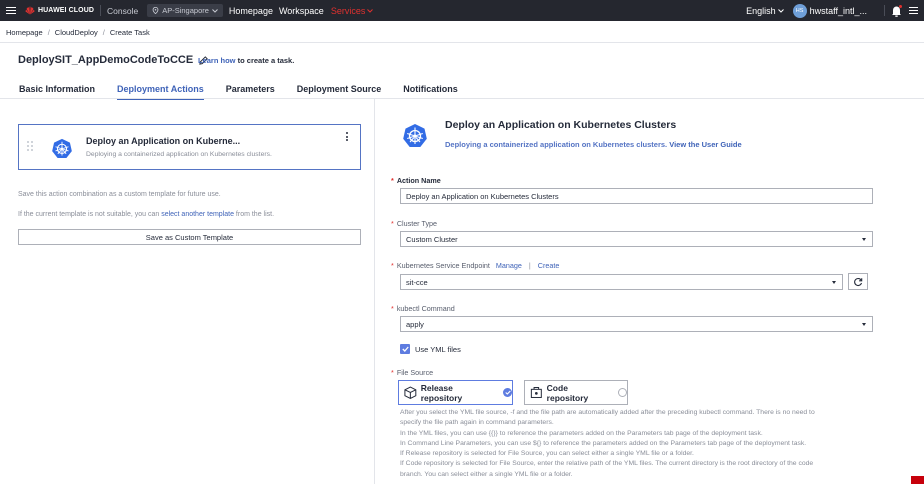 The width and height of the screenshot is (924, 484). What do you see at coordinates (536, 392) in the screenshot?
I see `code-repository-icon` at bounding box center [536, 392].